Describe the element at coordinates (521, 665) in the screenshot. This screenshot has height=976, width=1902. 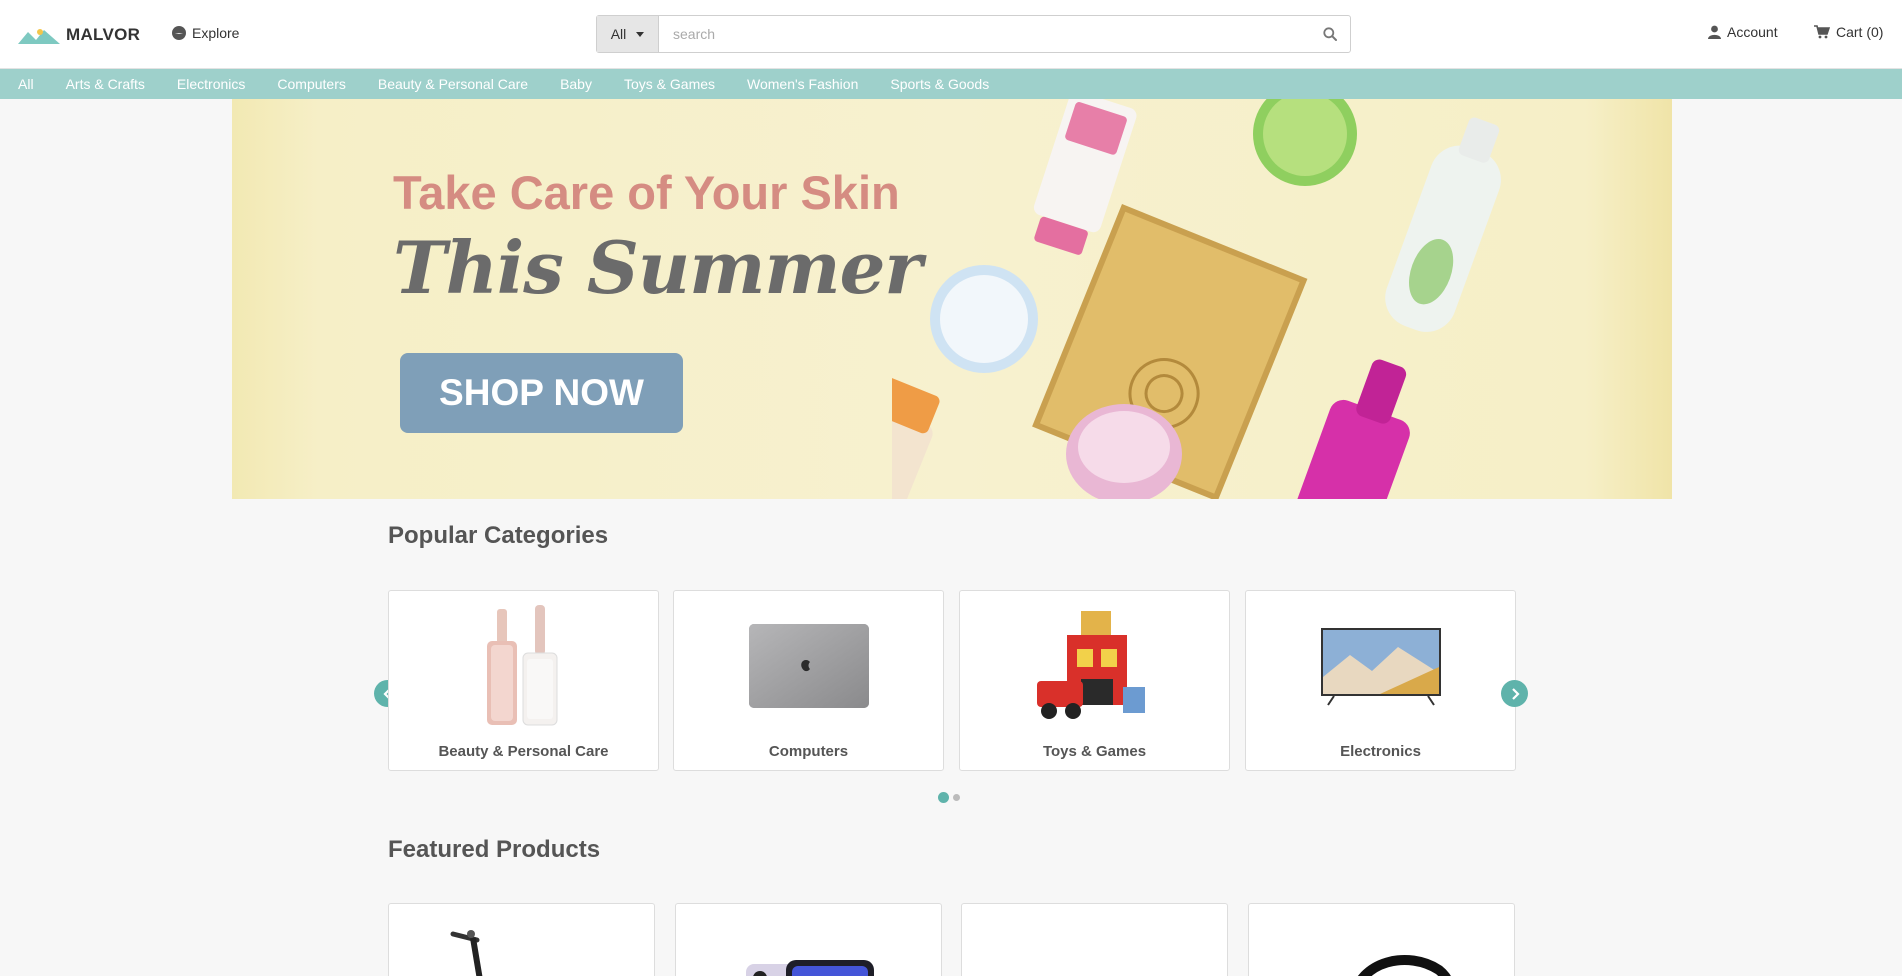
I see `lip-gloss-image` at that location.